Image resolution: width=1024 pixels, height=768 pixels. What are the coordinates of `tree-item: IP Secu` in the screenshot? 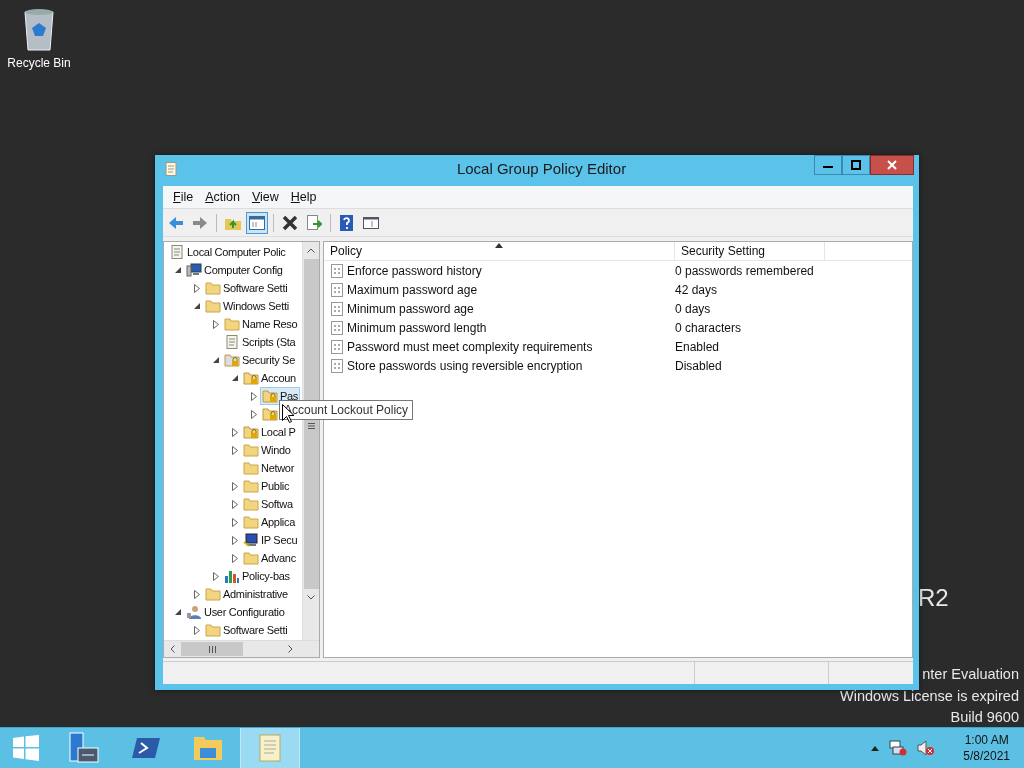 It's located at (270, 540).